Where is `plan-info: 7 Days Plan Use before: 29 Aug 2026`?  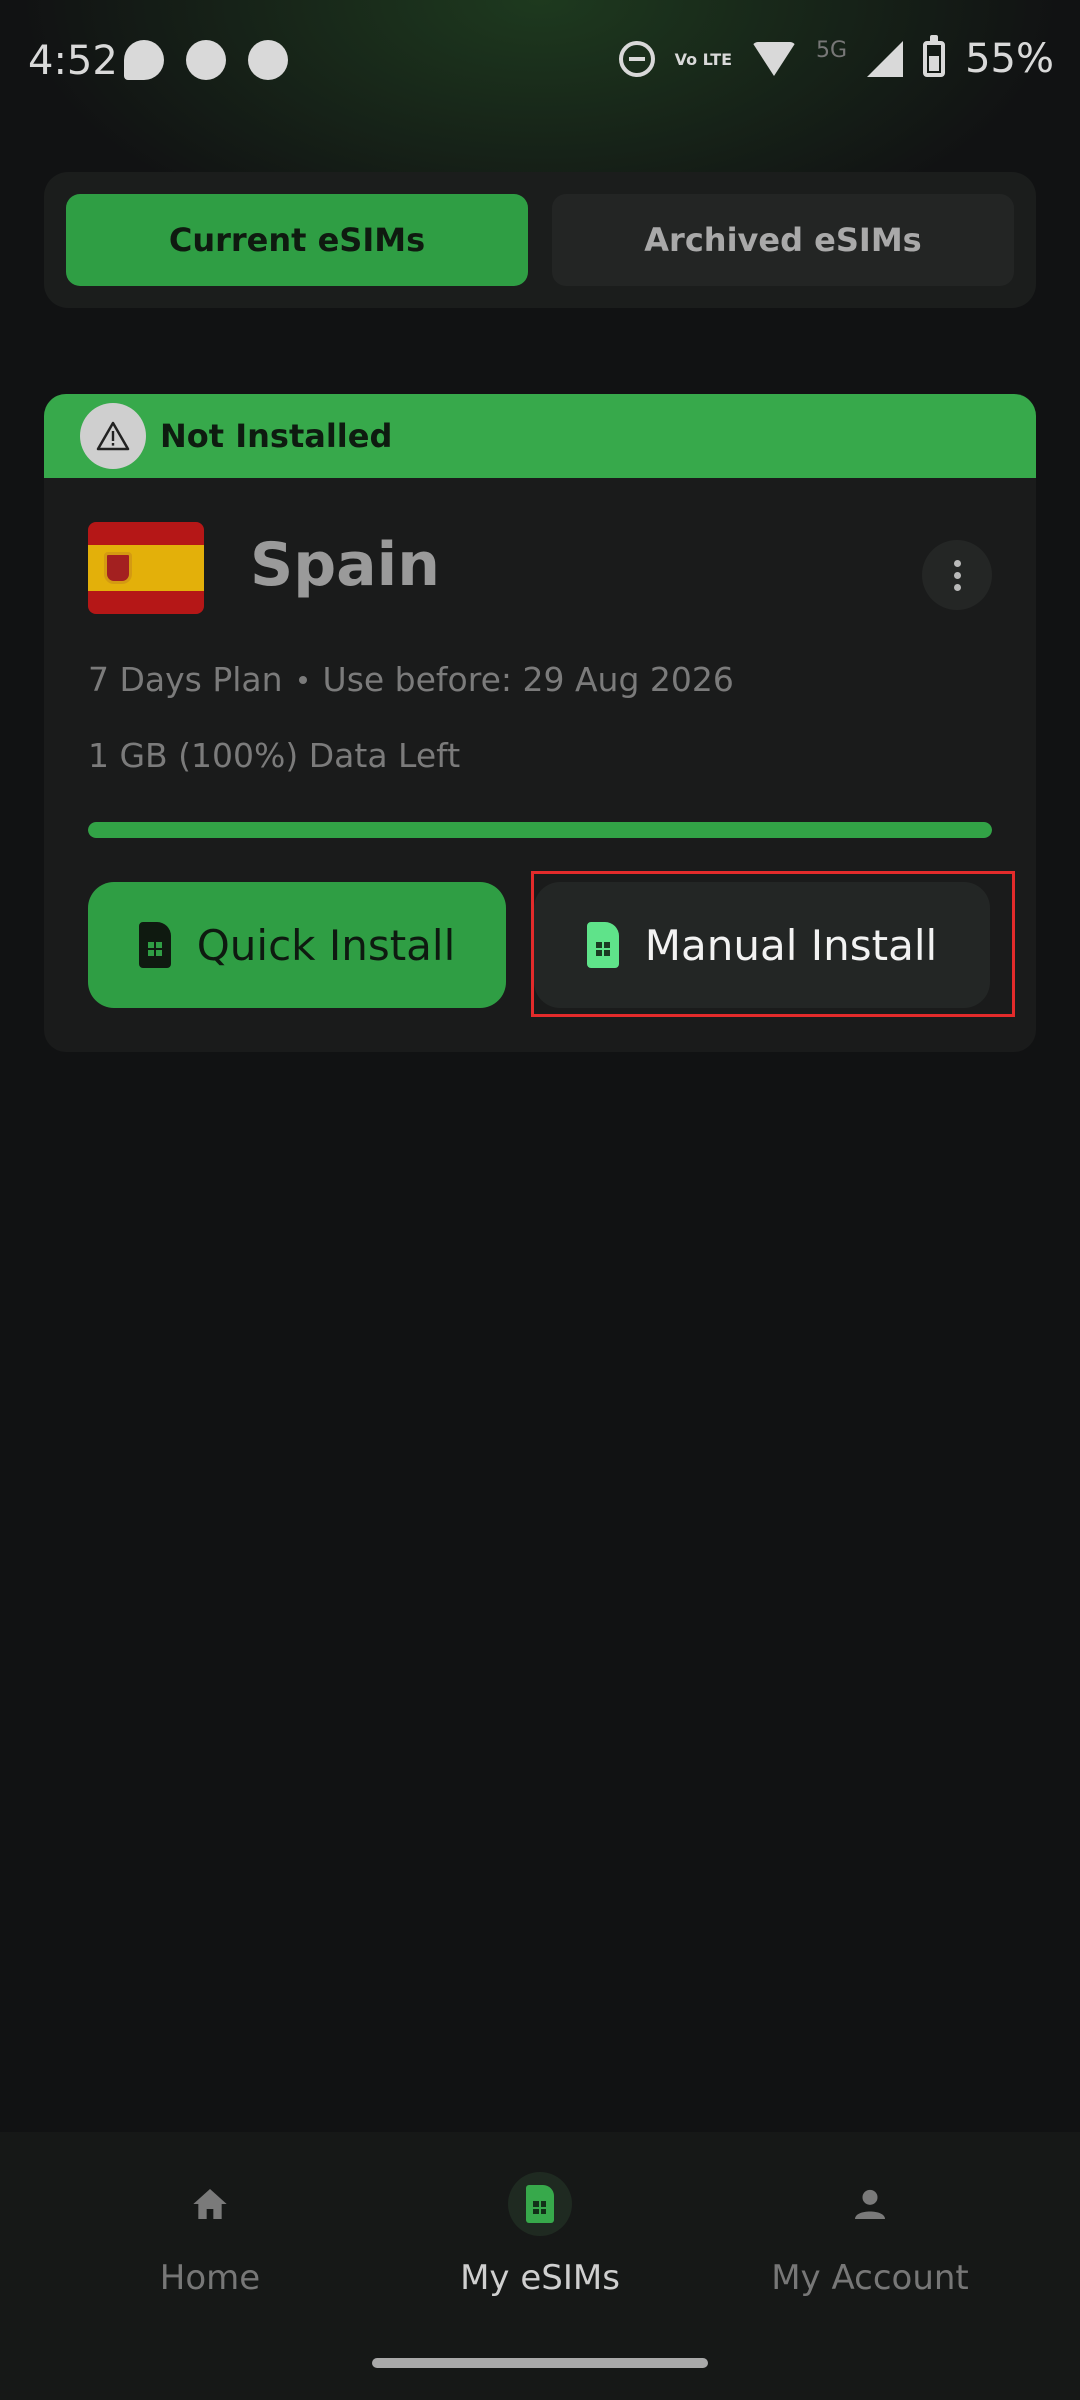 plan-info: 7 Days Plan Use before: 29 Aug 2026 is located at coordinates (411, 679).